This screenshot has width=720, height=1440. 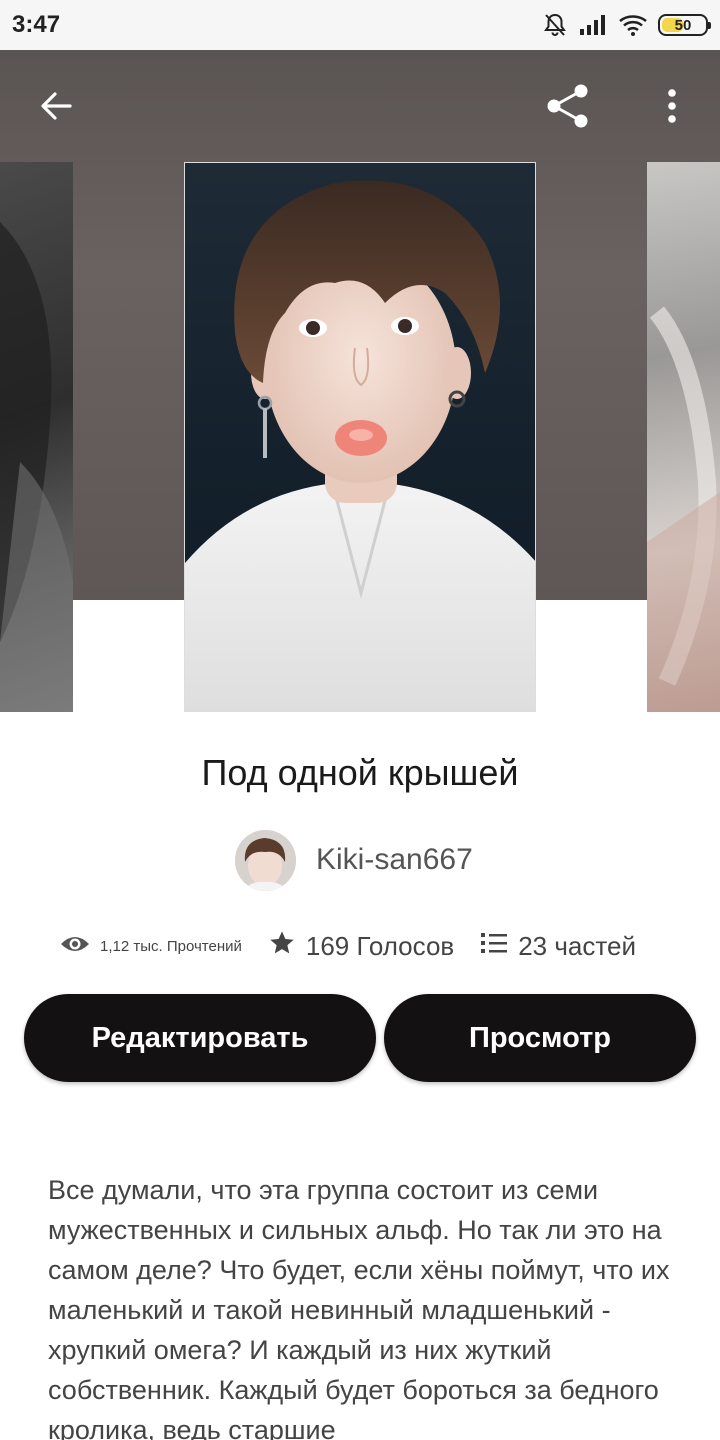 I want to click on star-icon, so click(x=282, y=946).